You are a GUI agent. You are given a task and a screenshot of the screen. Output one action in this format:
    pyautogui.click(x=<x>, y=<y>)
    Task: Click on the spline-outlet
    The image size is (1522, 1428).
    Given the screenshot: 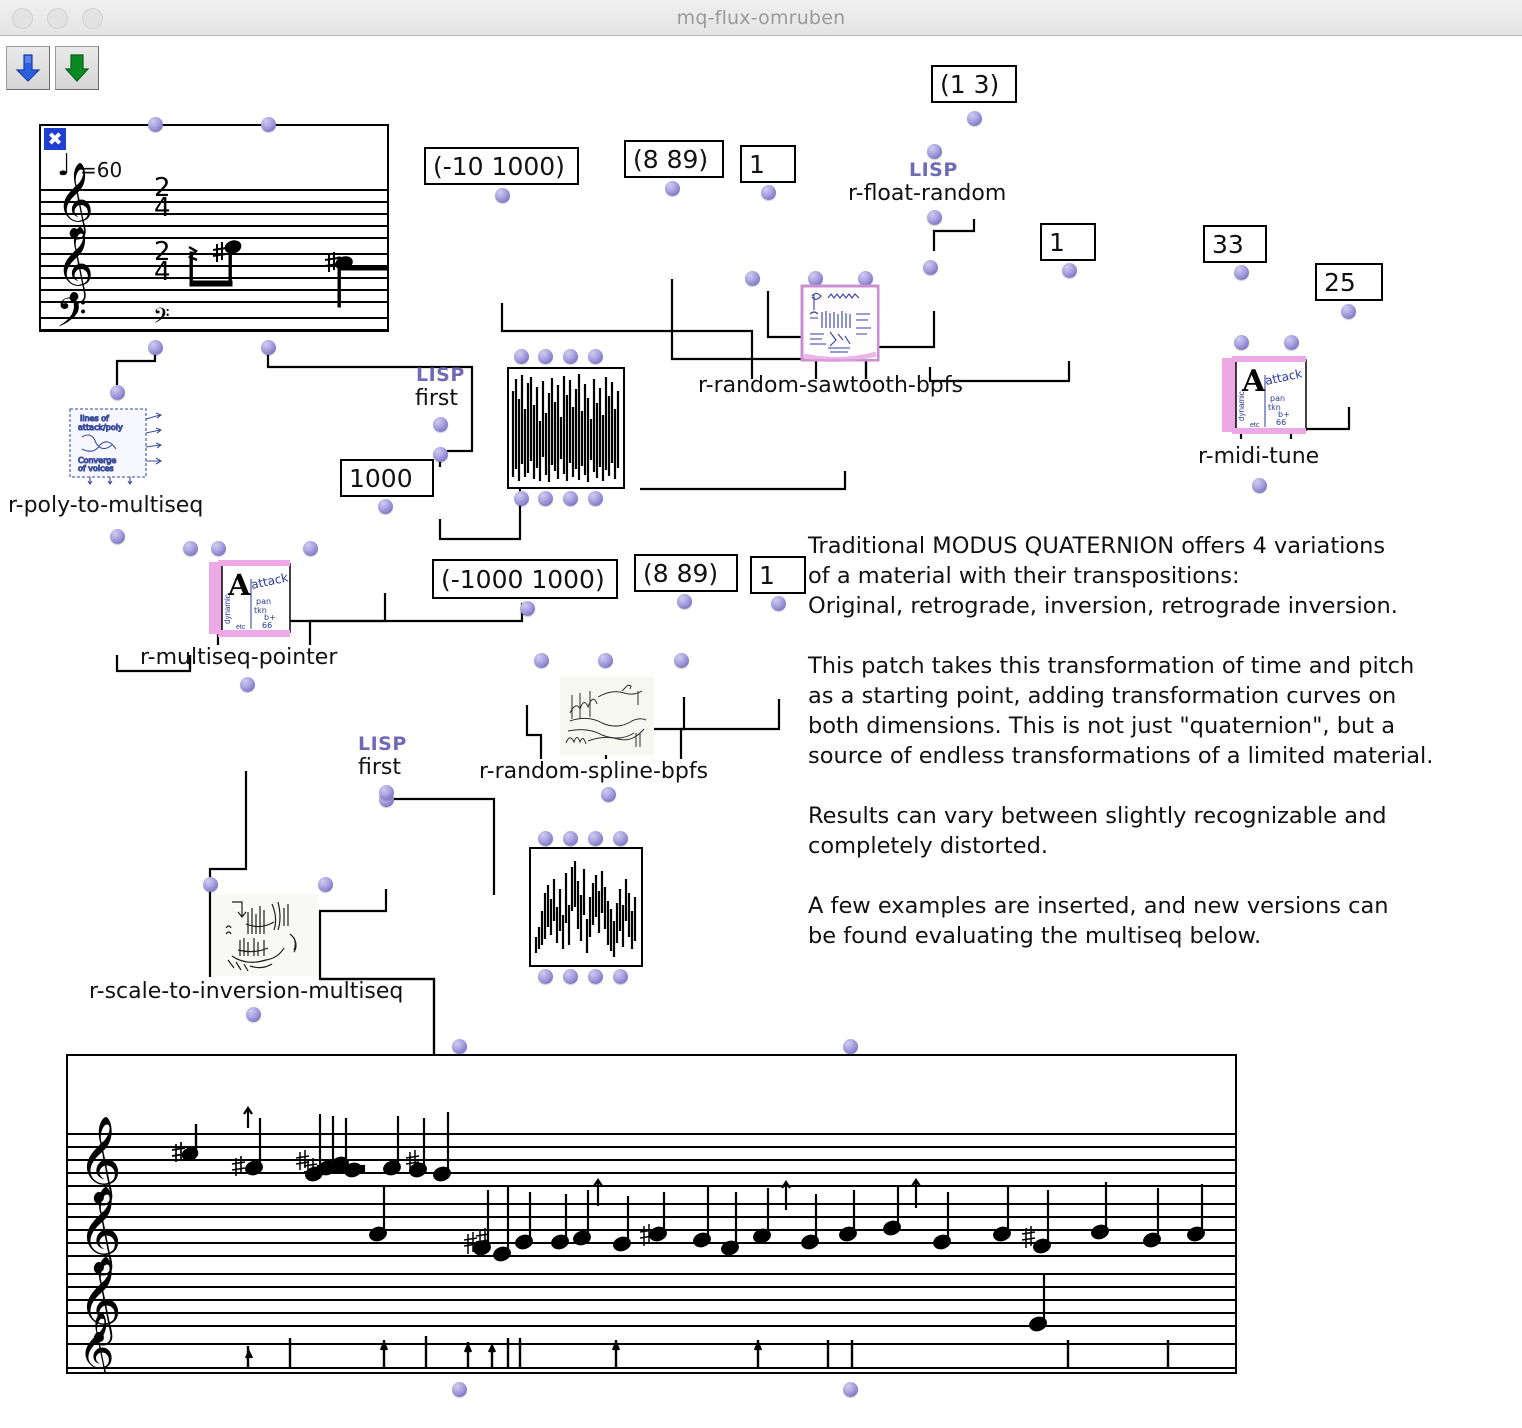 What is the action you would take?
    pyautogui.click(x=608, y=794)
    